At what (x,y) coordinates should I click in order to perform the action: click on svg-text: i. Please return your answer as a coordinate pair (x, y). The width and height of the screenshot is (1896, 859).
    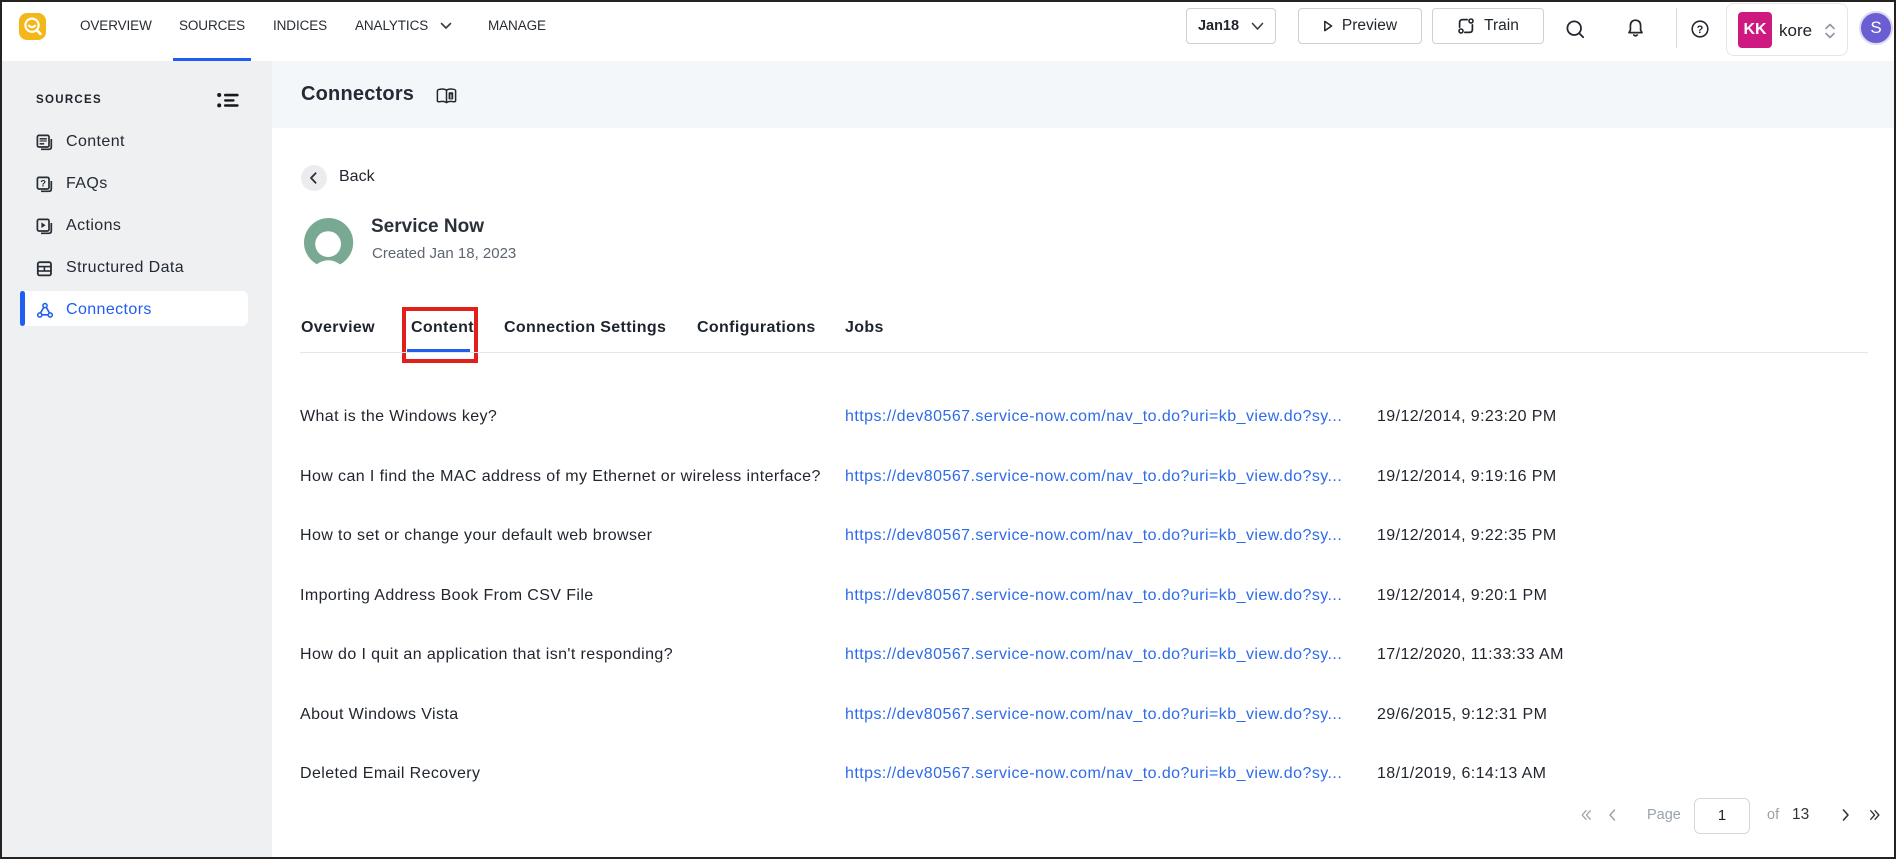
    Looking at the image, I should click on (451, 96).